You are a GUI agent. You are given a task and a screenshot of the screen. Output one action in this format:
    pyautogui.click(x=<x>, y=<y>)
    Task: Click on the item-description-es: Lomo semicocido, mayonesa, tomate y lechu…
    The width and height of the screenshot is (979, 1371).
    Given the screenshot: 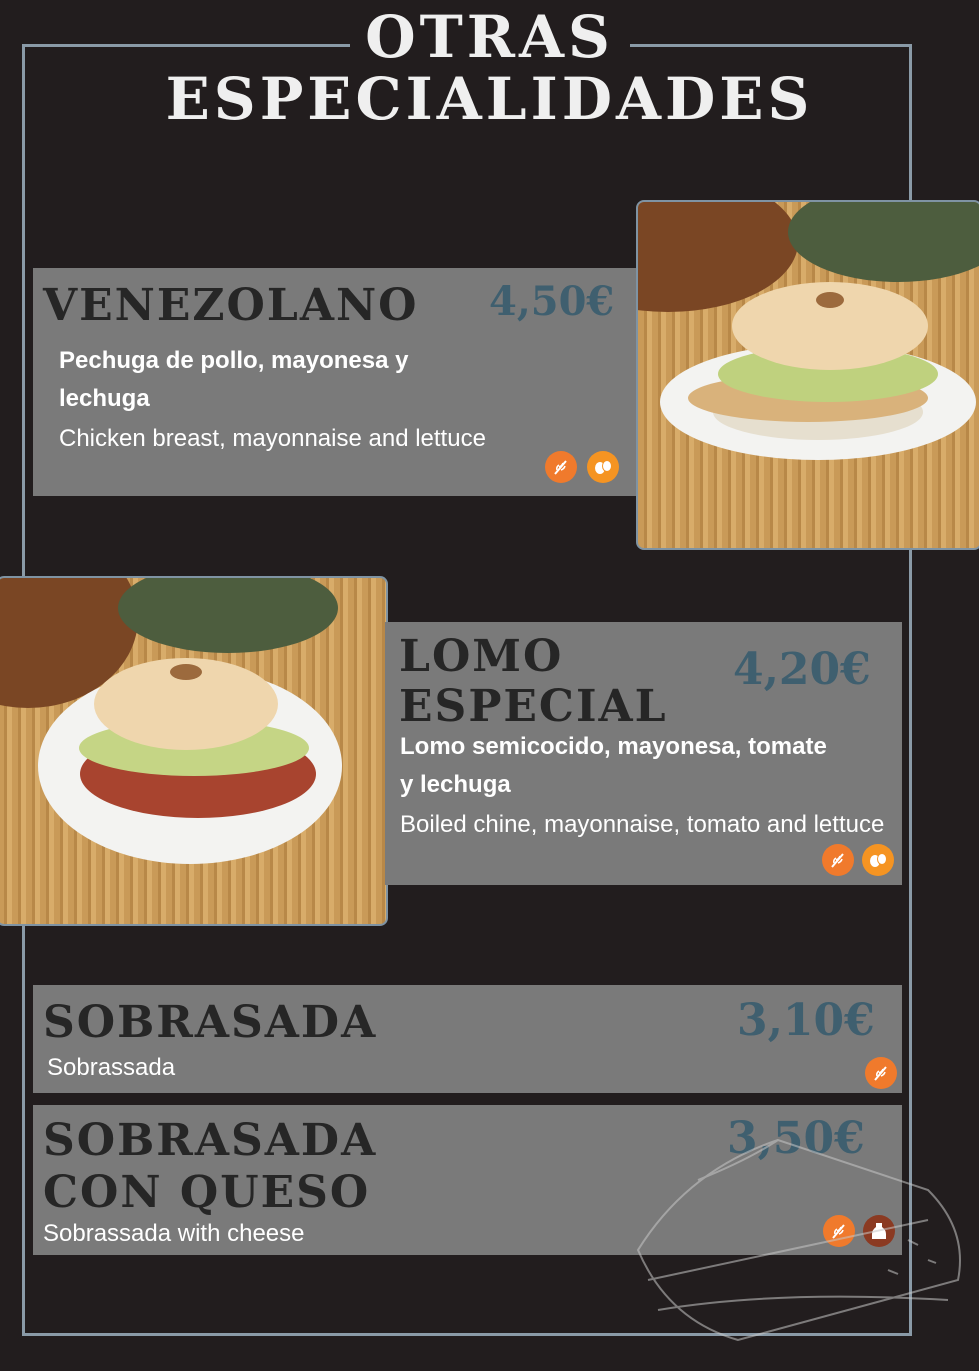 What is the action you would take?
    pyautogui.click(x=613, y=765)
    